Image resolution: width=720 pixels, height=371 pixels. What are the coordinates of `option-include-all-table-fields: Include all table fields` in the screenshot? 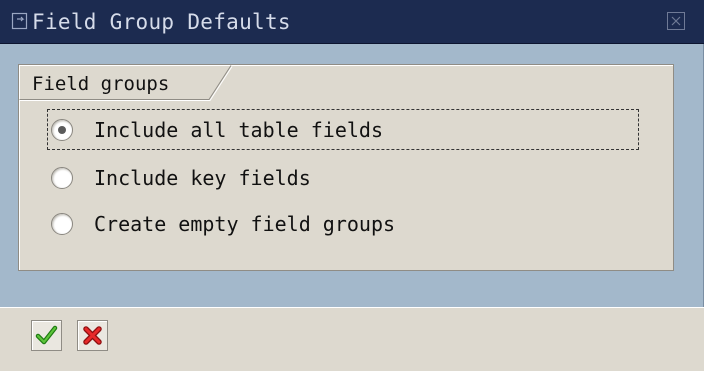 It's located at (217, 130).